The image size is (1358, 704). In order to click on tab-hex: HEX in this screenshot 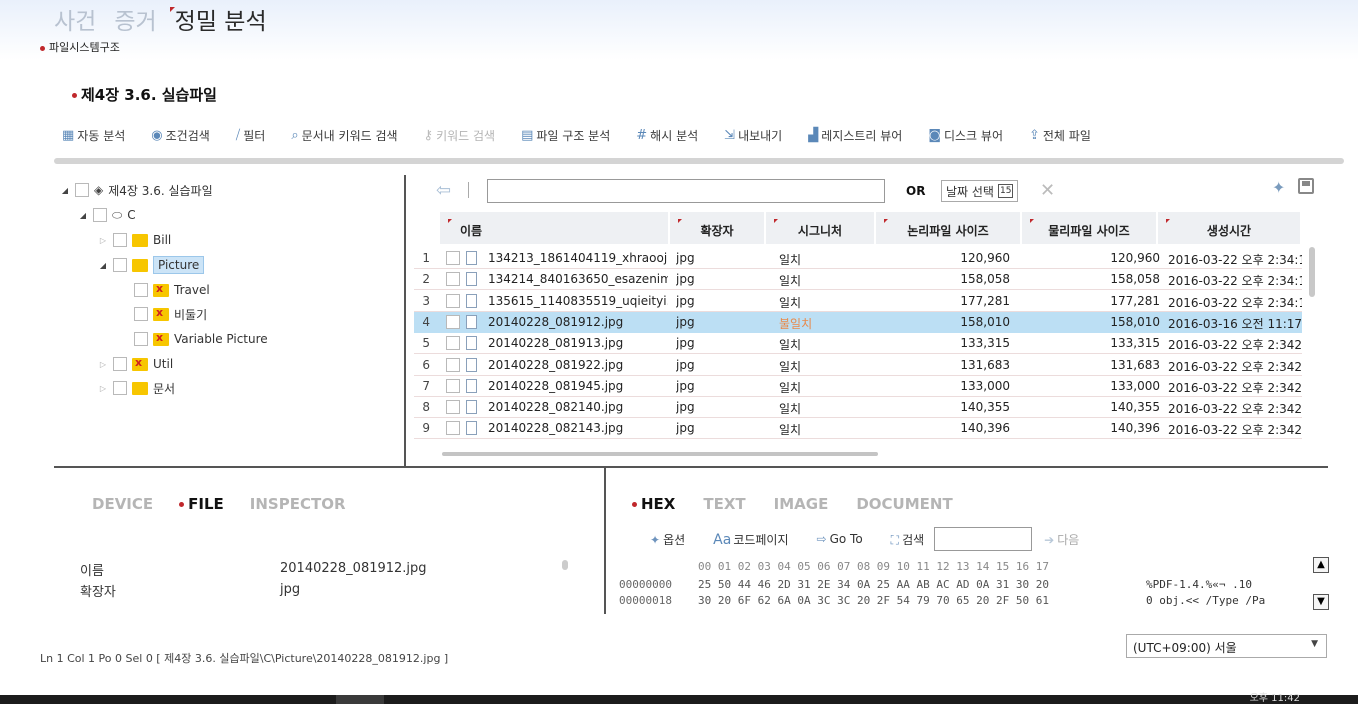, I will do `click(653, 504)`.